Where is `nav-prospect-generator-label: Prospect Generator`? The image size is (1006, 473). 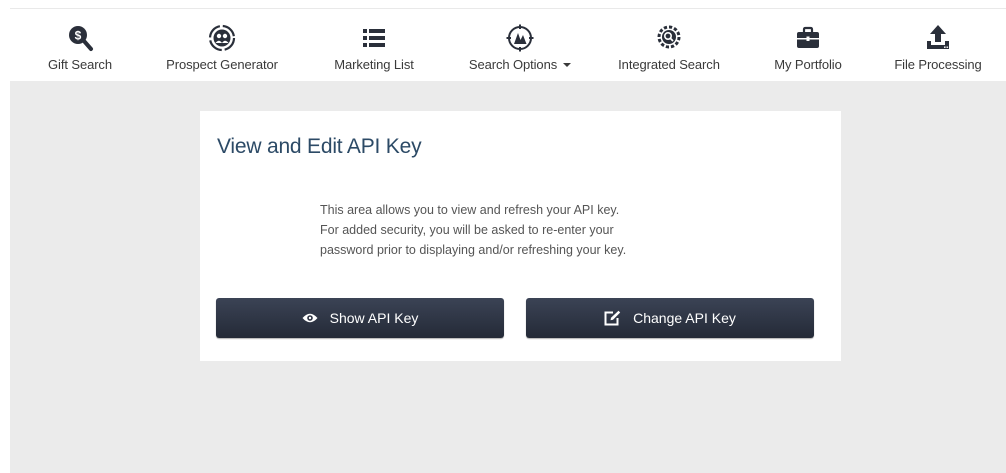 nav-prospect-generator-label: Prospect Generator is located at coordinates (222, 64).